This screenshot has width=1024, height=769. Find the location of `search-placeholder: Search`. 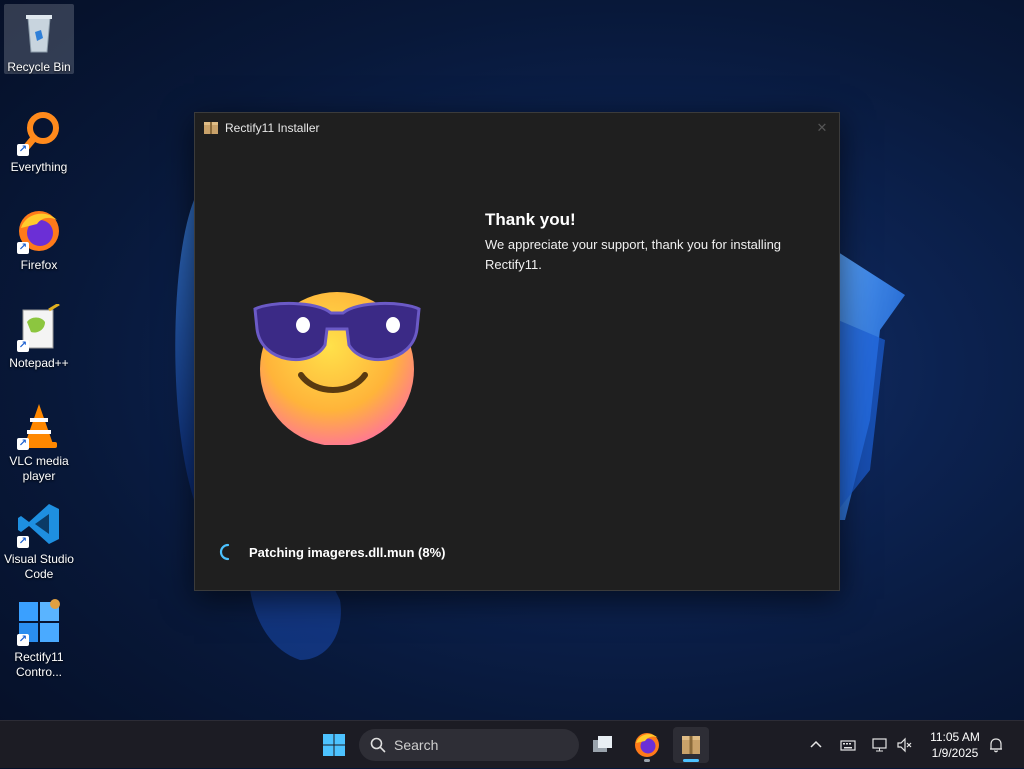

search-placeholder: Search is located at coordinates (416, 745).